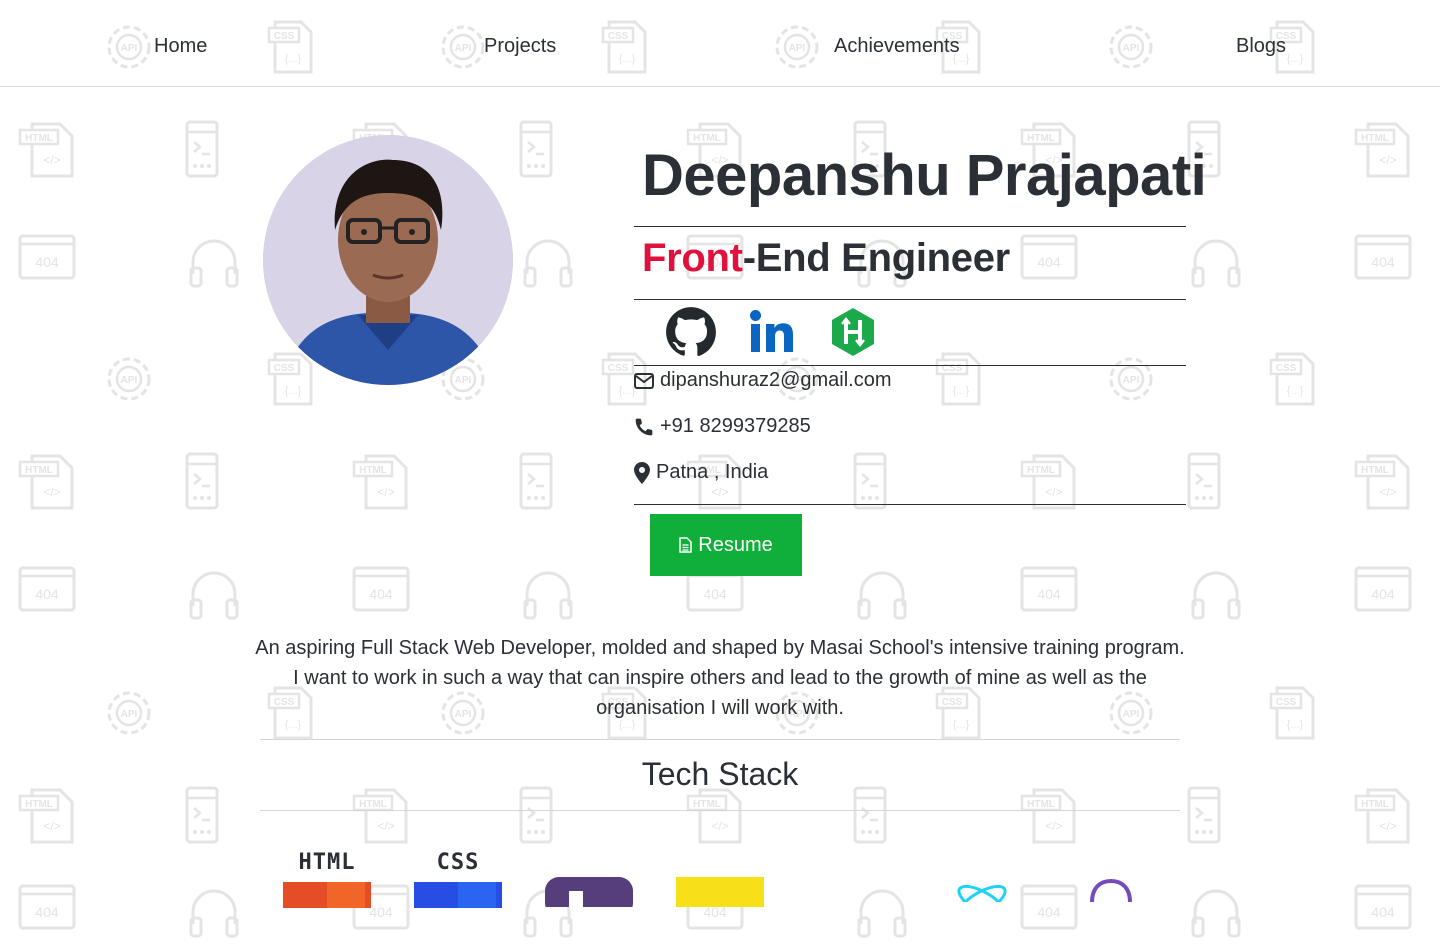  I want to click on javascript-icon, so click(720, 894).